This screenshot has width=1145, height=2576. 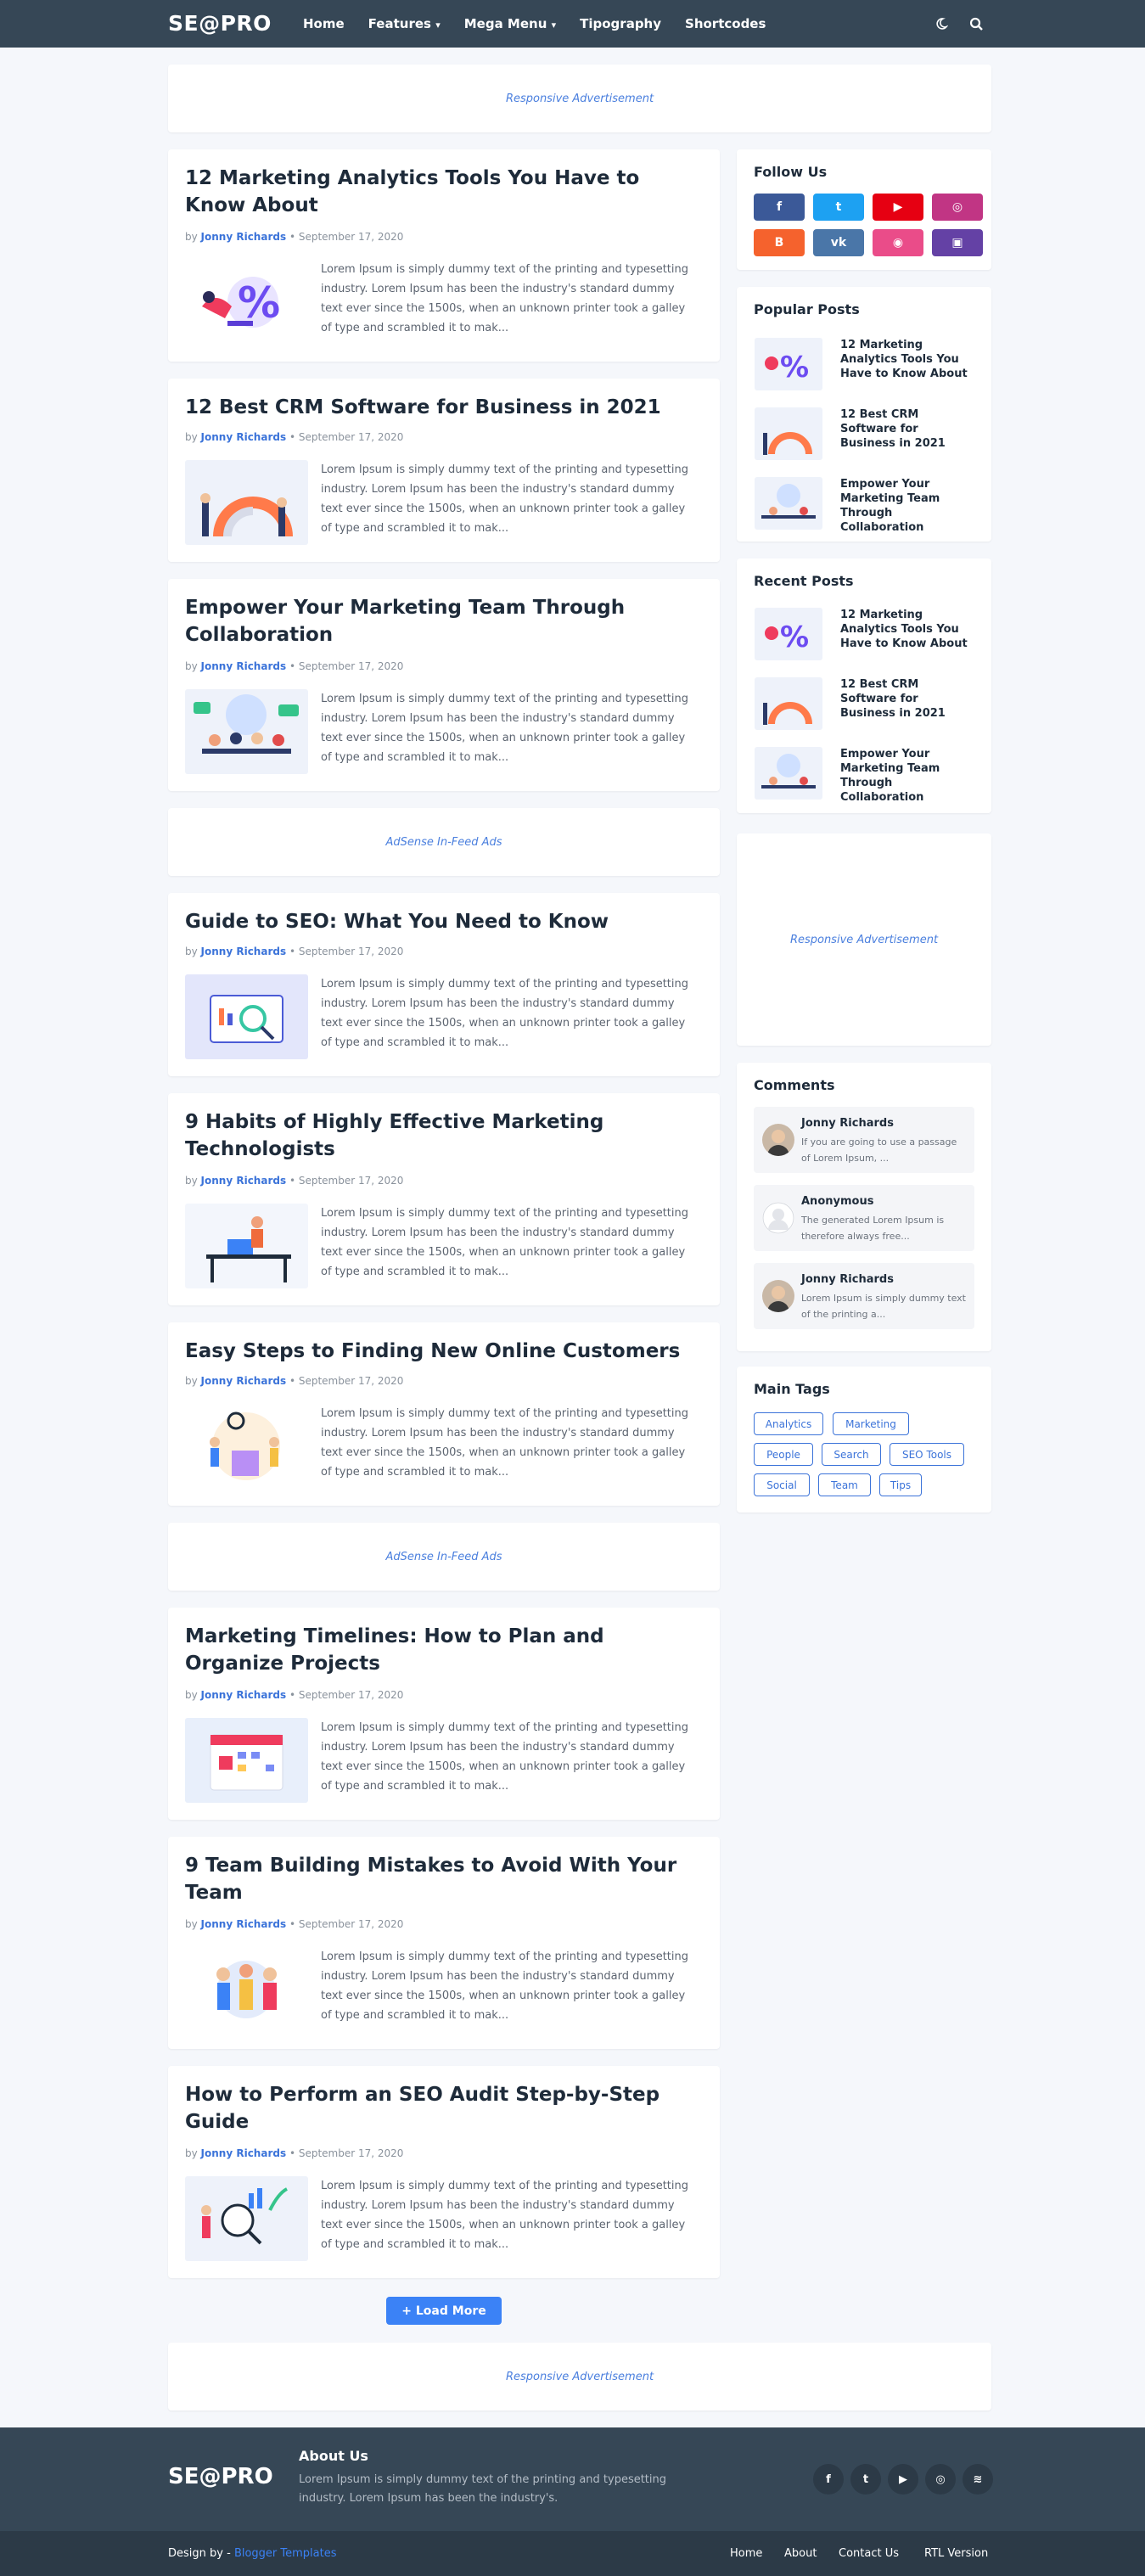 What do you see at coordinates (788, 364) in the screenshot?
I see `popular-post-thumb: %` at bounding box center [788, 364].